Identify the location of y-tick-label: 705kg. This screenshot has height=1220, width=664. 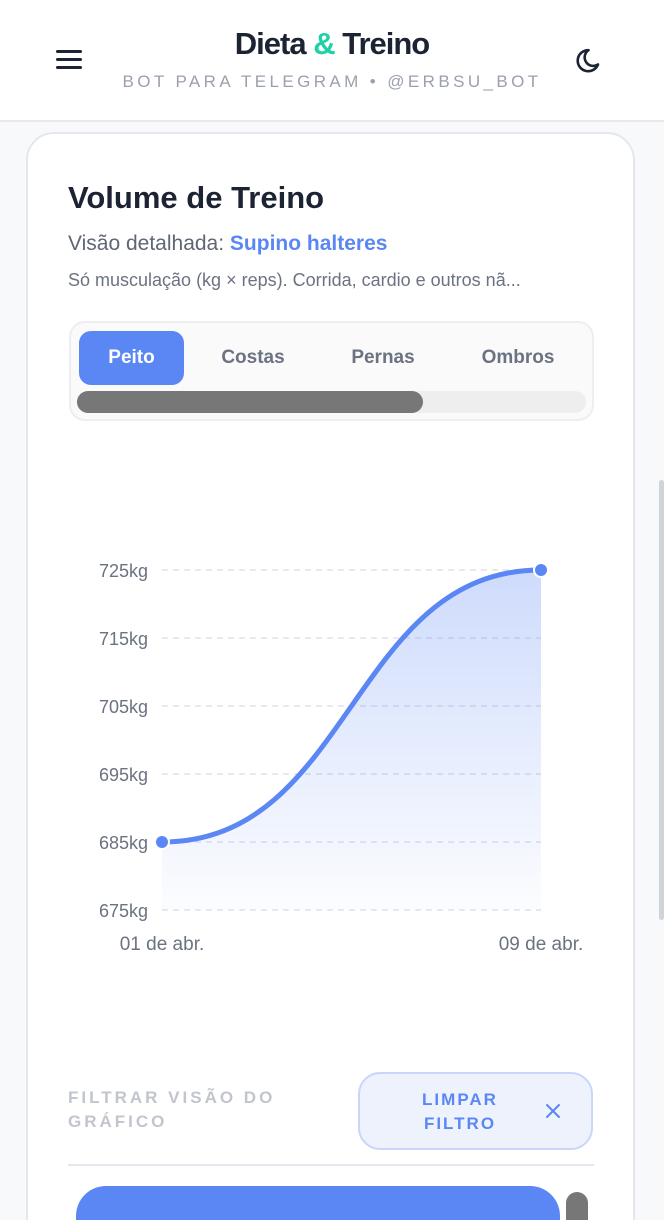
(123, 707).